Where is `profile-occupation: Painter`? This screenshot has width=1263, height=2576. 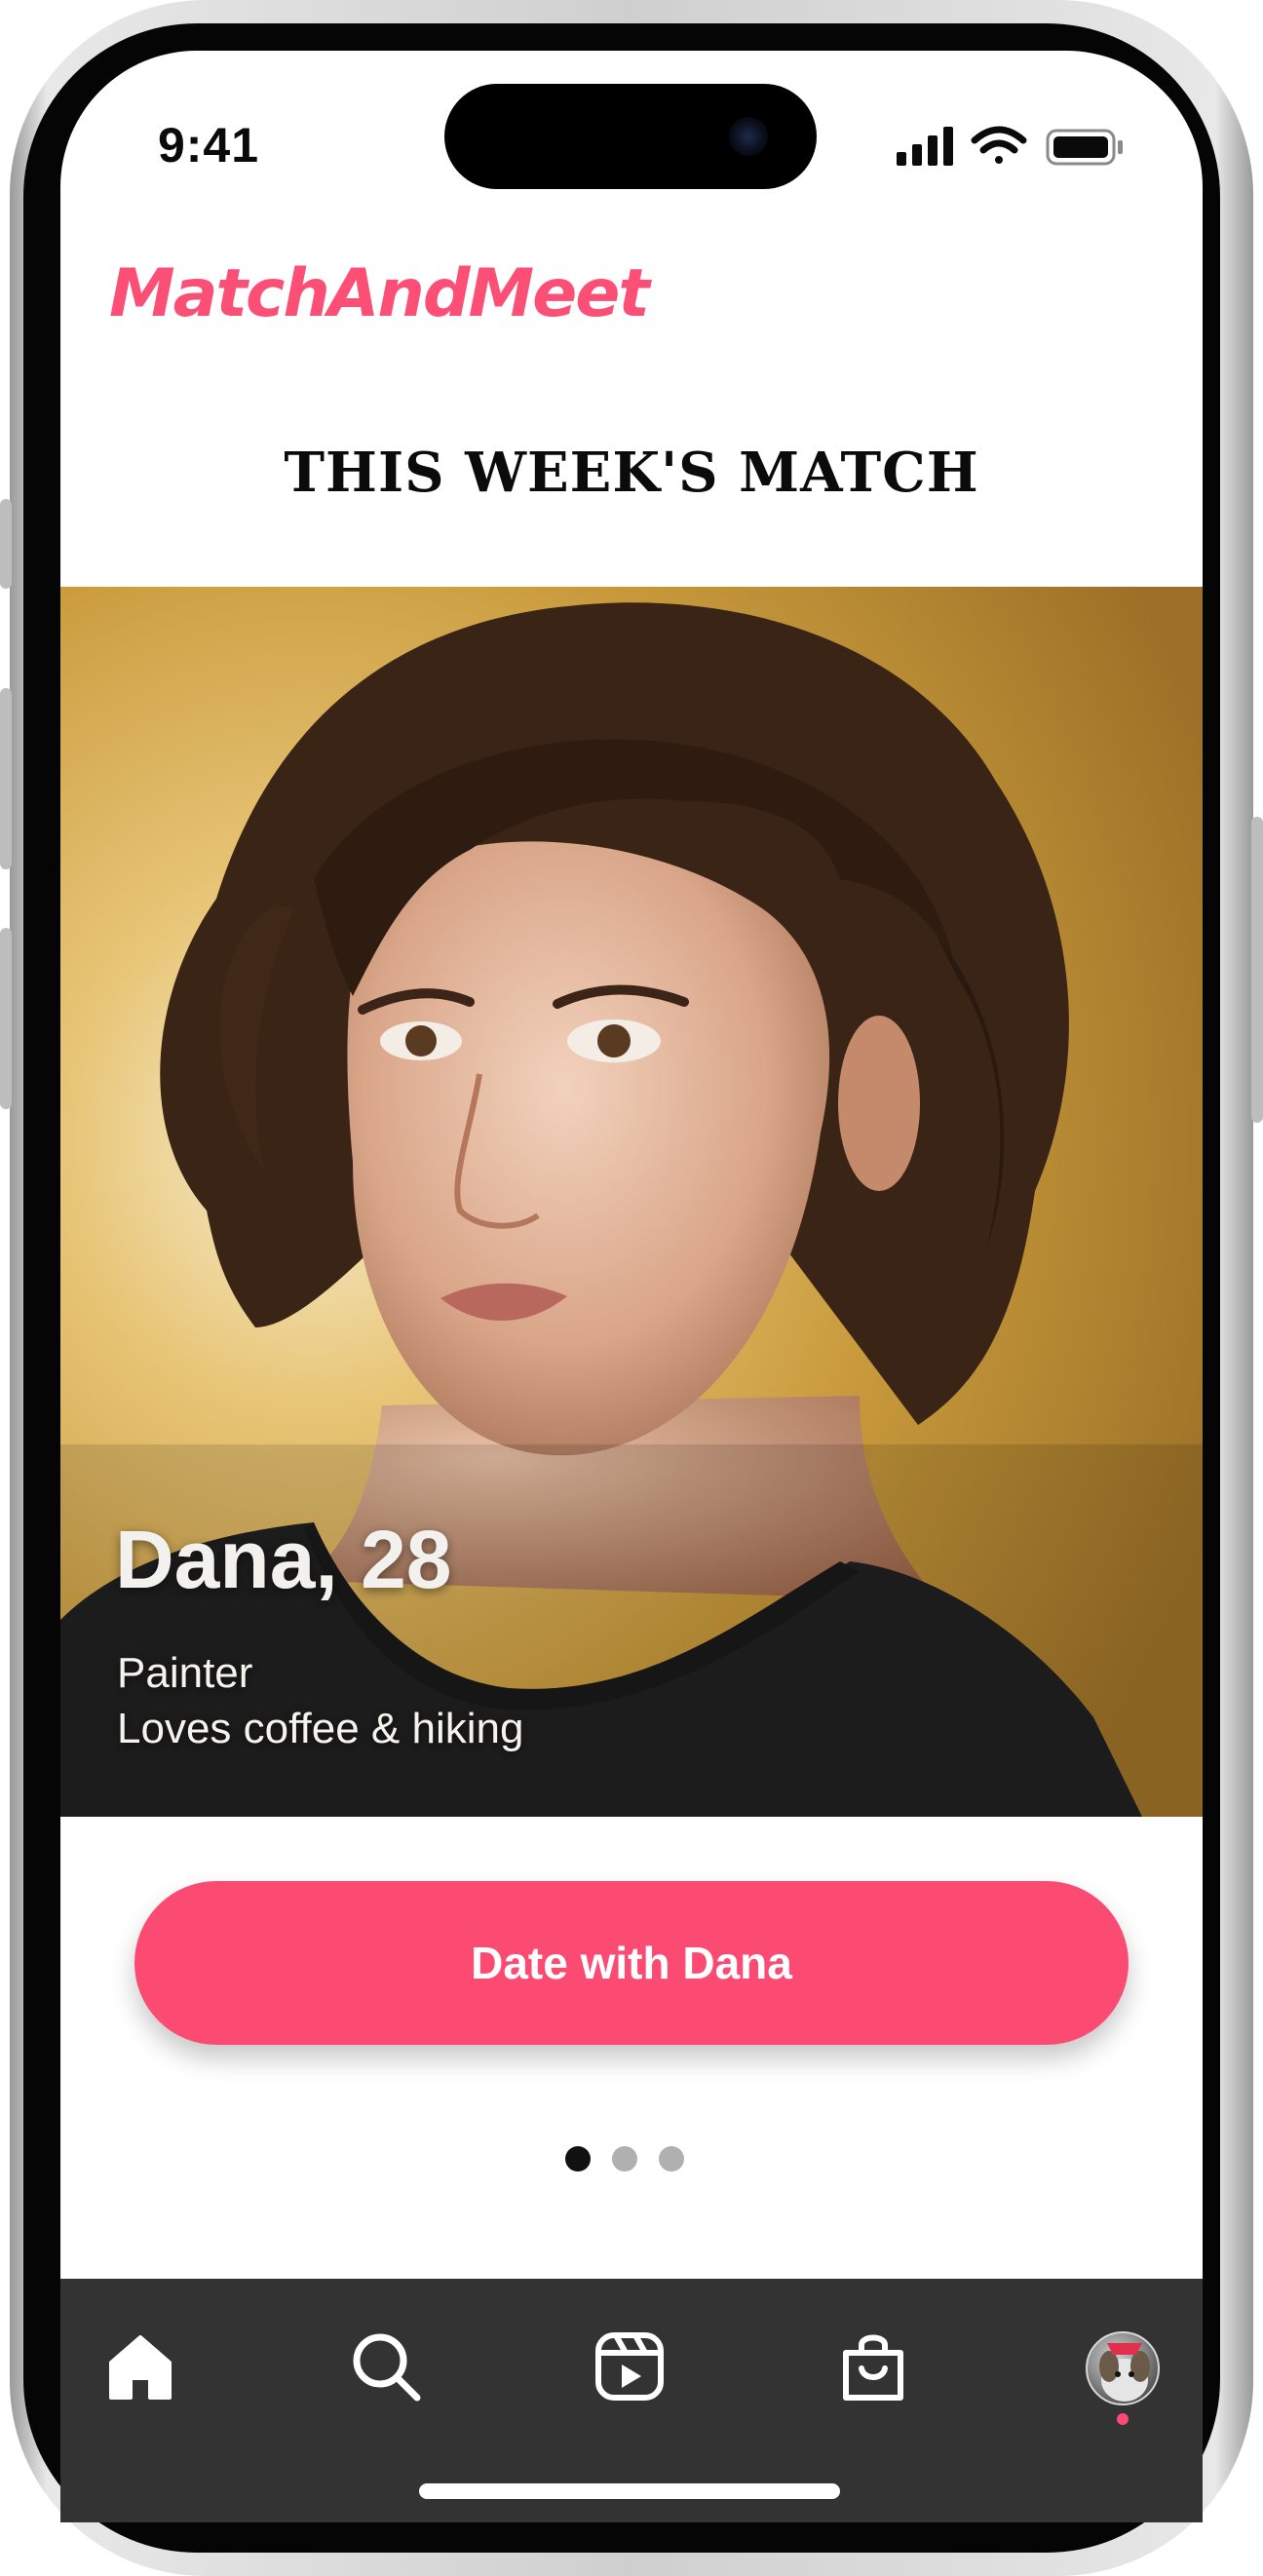 profile-occupation: Painter is located at coordinates (185, 1673).